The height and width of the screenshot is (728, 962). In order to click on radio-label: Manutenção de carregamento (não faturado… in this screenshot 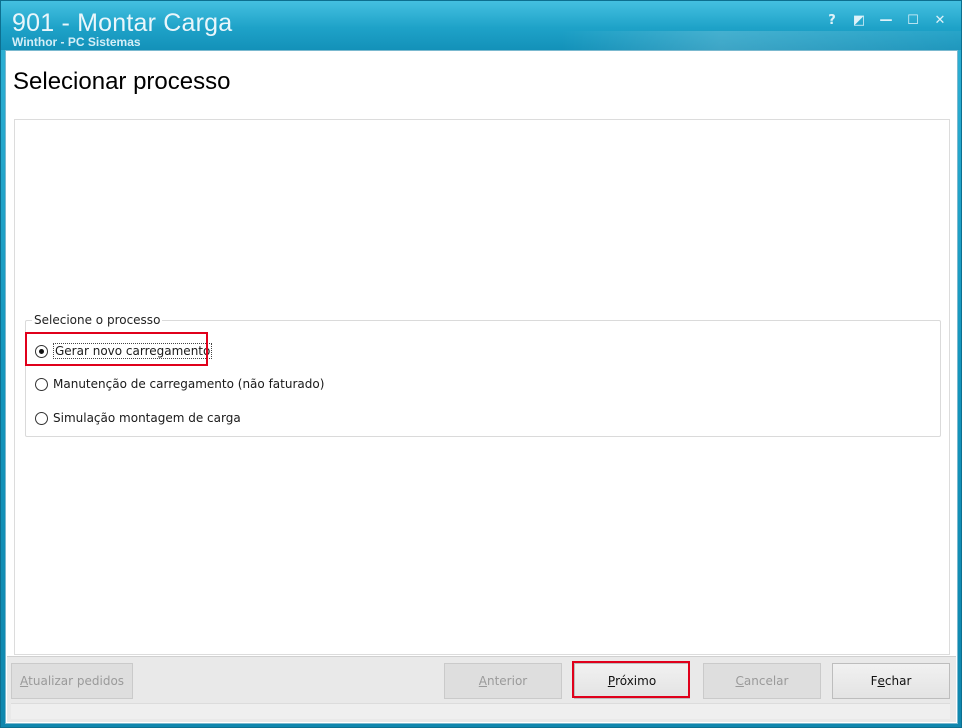, I will do `click(189, 384)`.